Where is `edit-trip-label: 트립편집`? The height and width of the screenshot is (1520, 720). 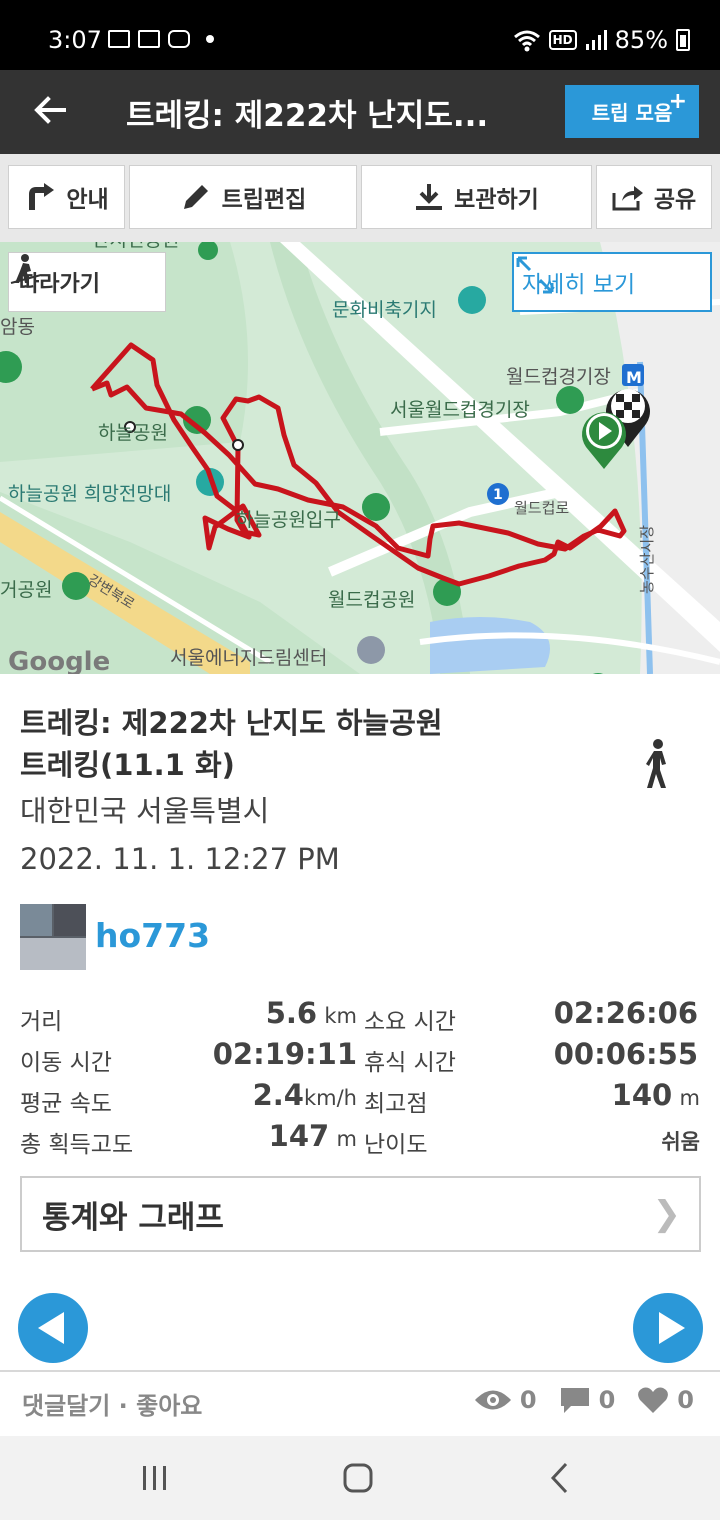
edit-trip-label: 트립편집 is located at coordinates (264, 200).